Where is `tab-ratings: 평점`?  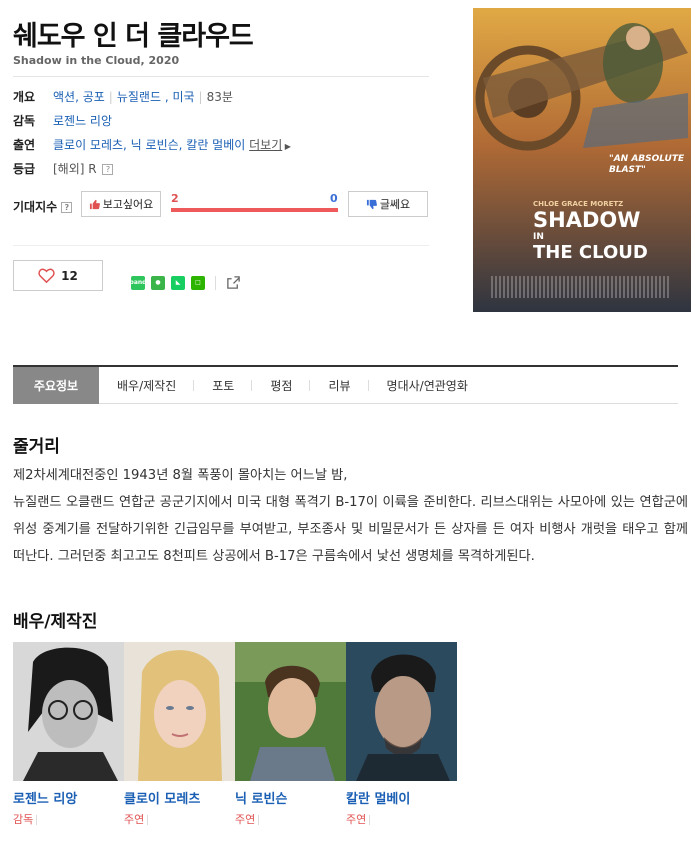 tab-ratings: 평점 is located at coordinates (281, 385).